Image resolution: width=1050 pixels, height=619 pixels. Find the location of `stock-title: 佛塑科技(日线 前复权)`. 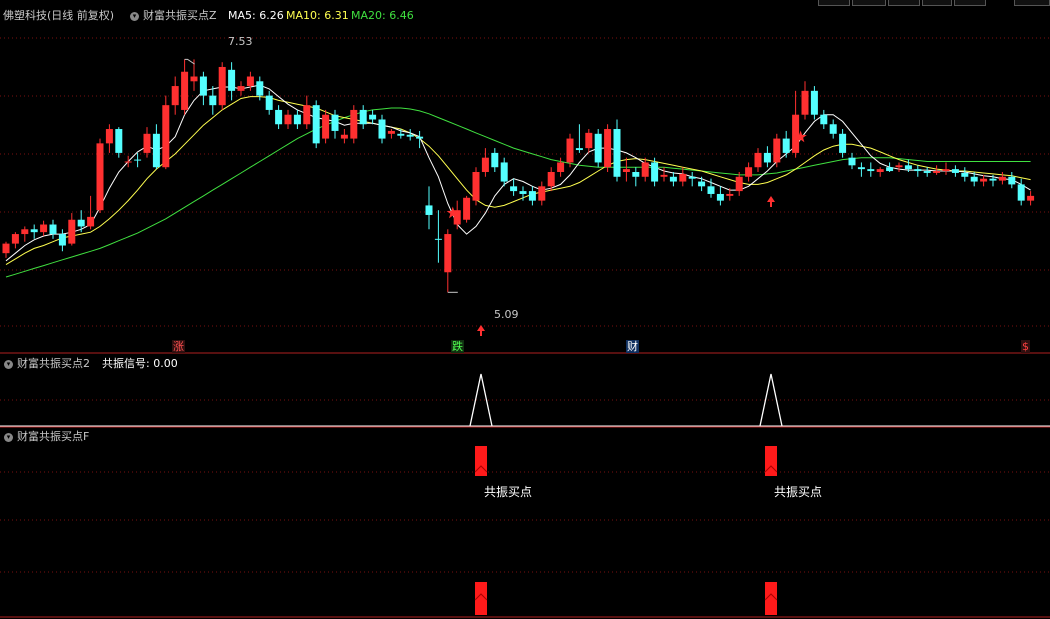

stock-title: 佛塑科技(日线 前复权) is located at coordinates (59, 15).